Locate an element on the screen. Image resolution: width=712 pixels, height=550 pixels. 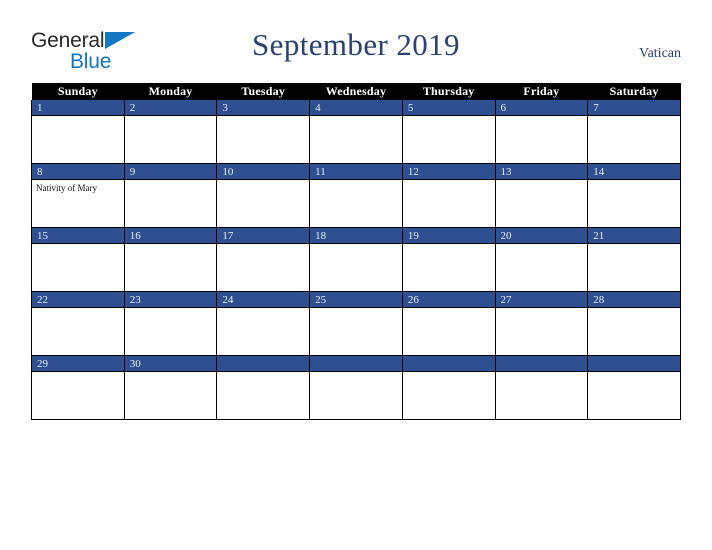
day-number: 6 is located at coordinates (541, 108).